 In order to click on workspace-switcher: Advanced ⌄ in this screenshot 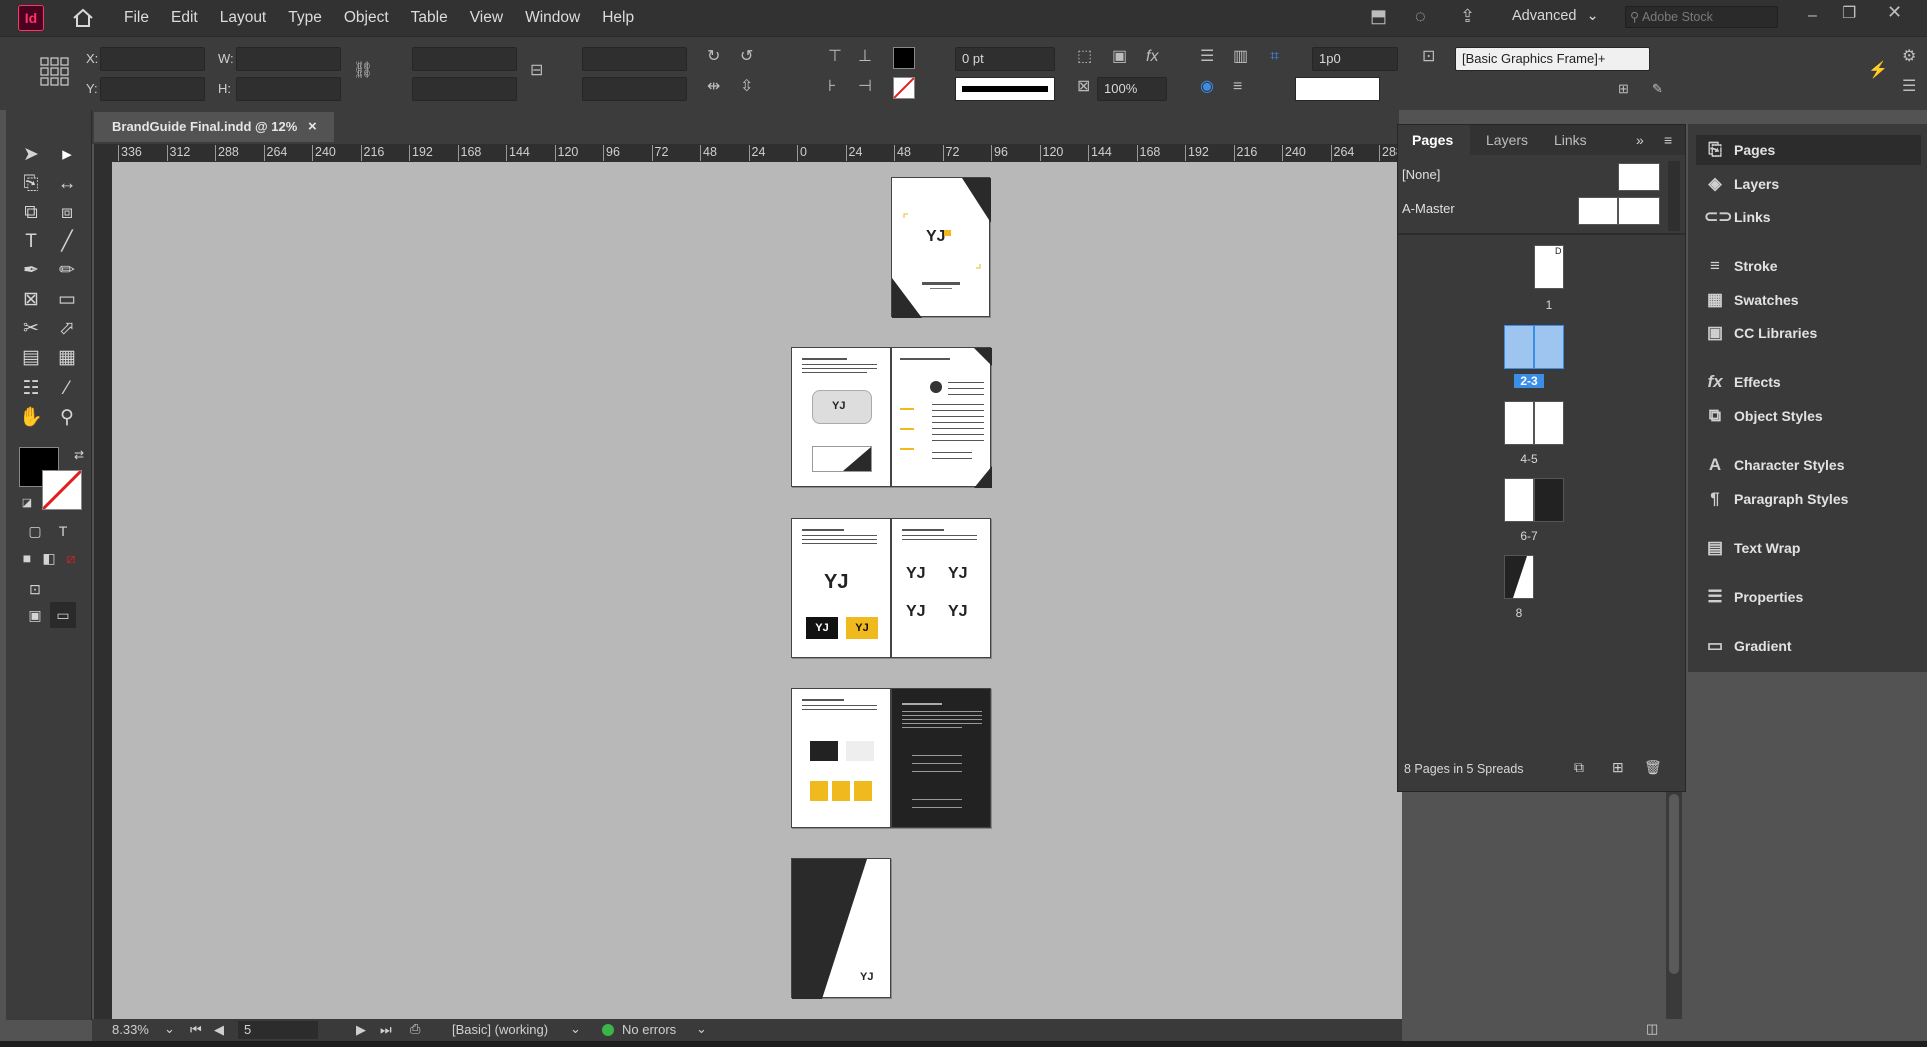, I will do `click(1555, 16)`.